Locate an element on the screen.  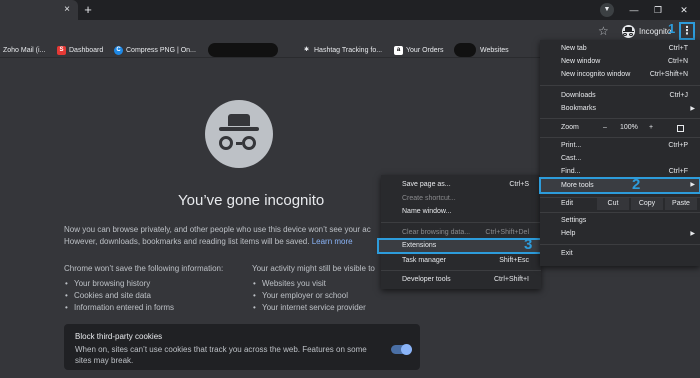
menu-item-shortcut: Shift+Esc is located at coordinates (514, 260).